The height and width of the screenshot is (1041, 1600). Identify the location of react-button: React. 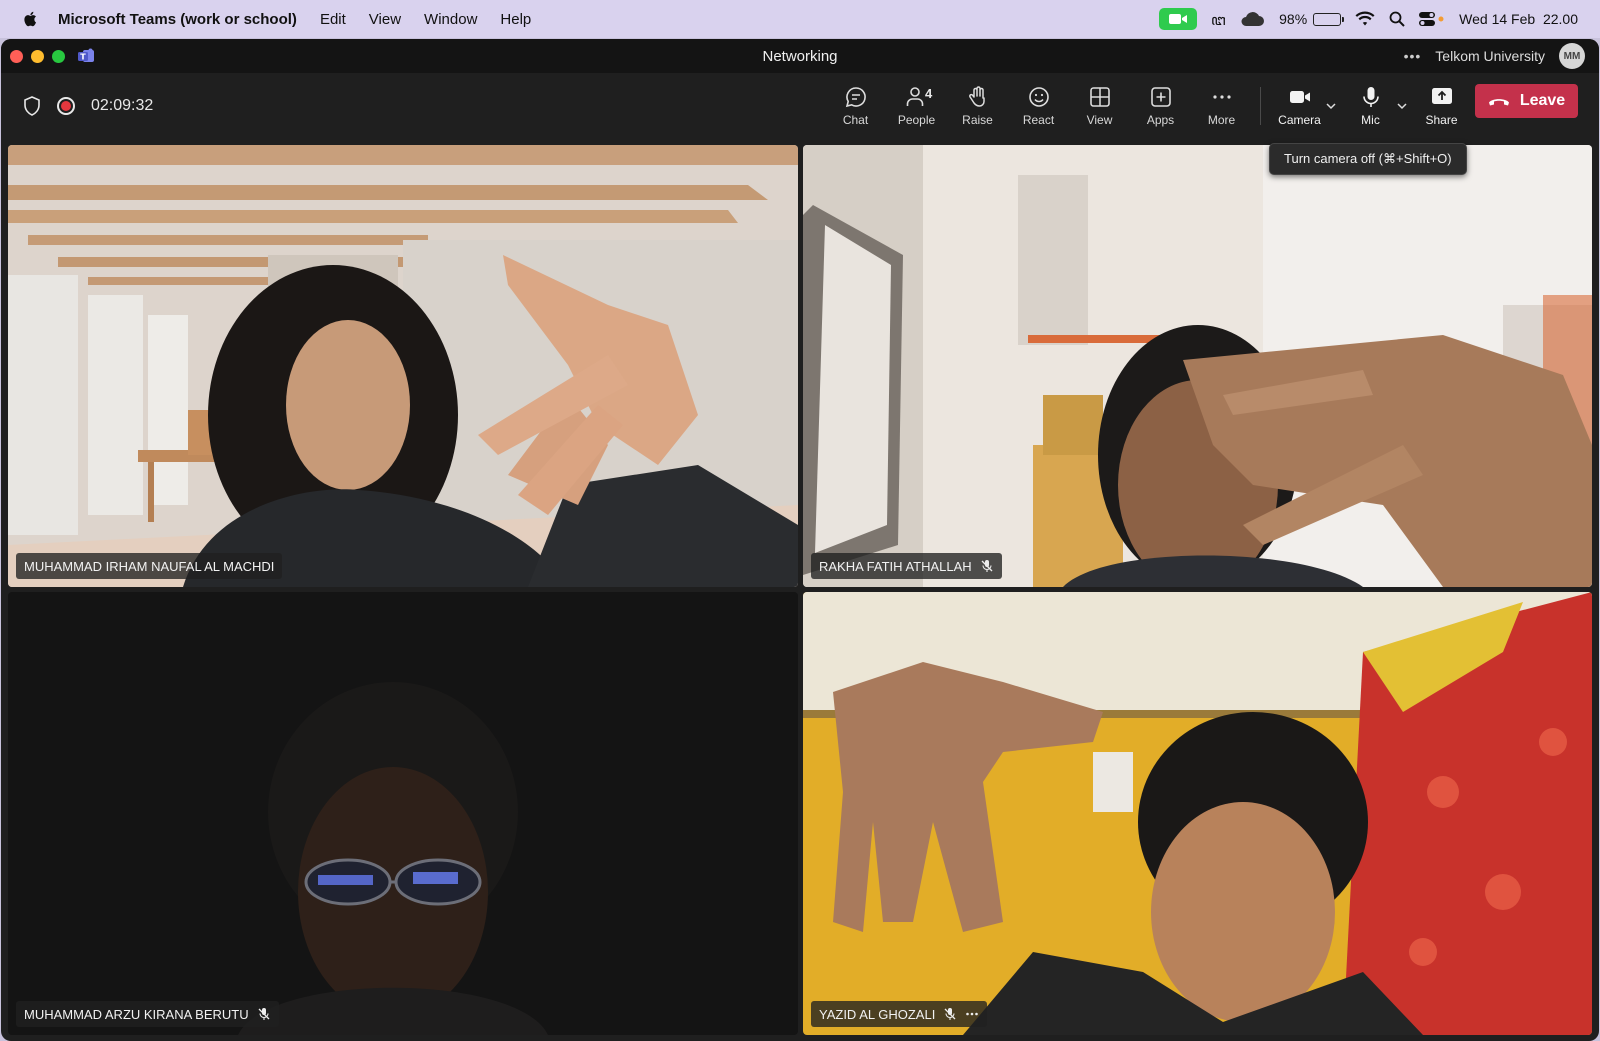
(1038, 106).